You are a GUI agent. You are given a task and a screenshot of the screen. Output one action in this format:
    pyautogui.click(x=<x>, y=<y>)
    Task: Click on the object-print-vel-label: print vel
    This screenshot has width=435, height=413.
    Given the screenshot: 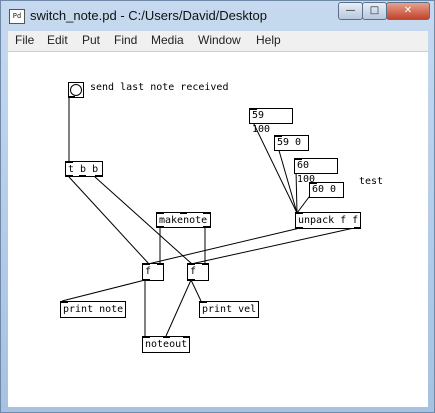 What is the action you would take?
    pyautogui.click(x=229, y=309)
    